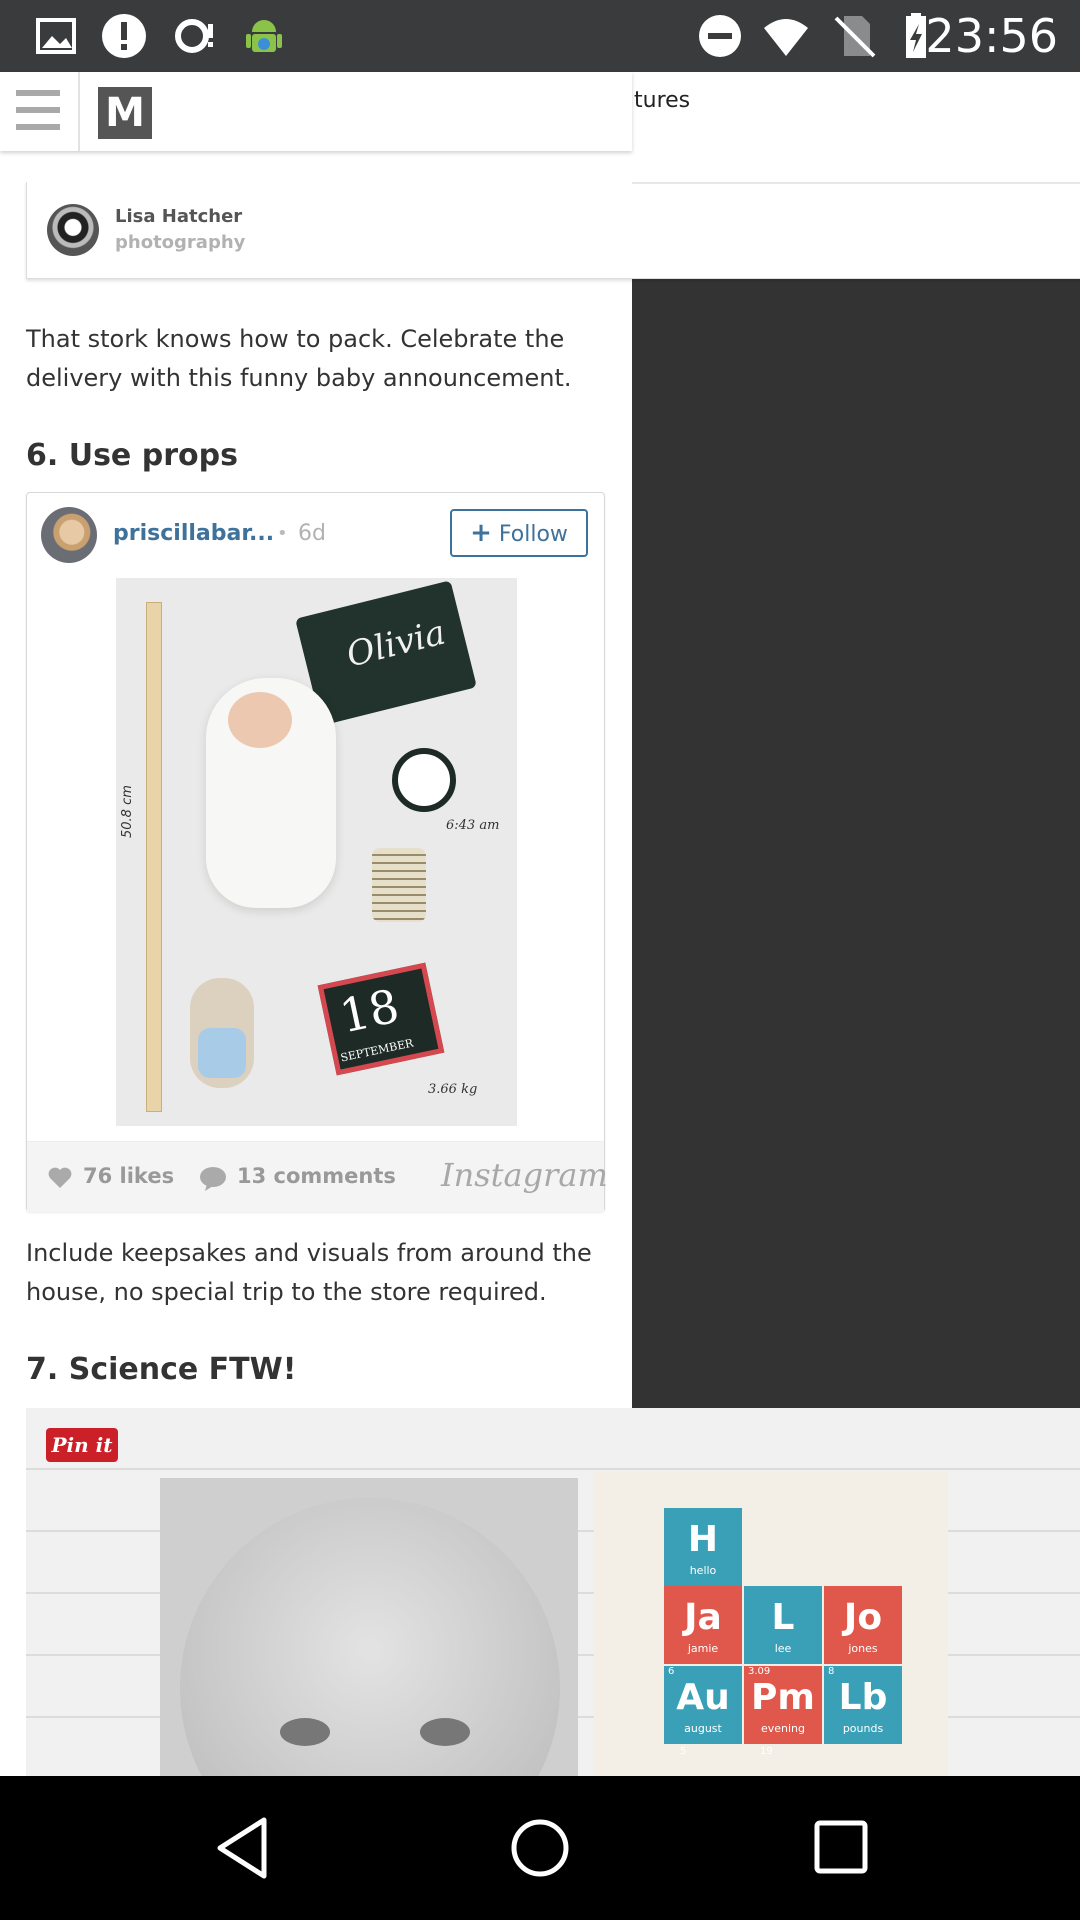  What do you see at coordinates (863, 1728) in the screenshot?
I see `element-label: pounds` at bounding box center [863, 1728].